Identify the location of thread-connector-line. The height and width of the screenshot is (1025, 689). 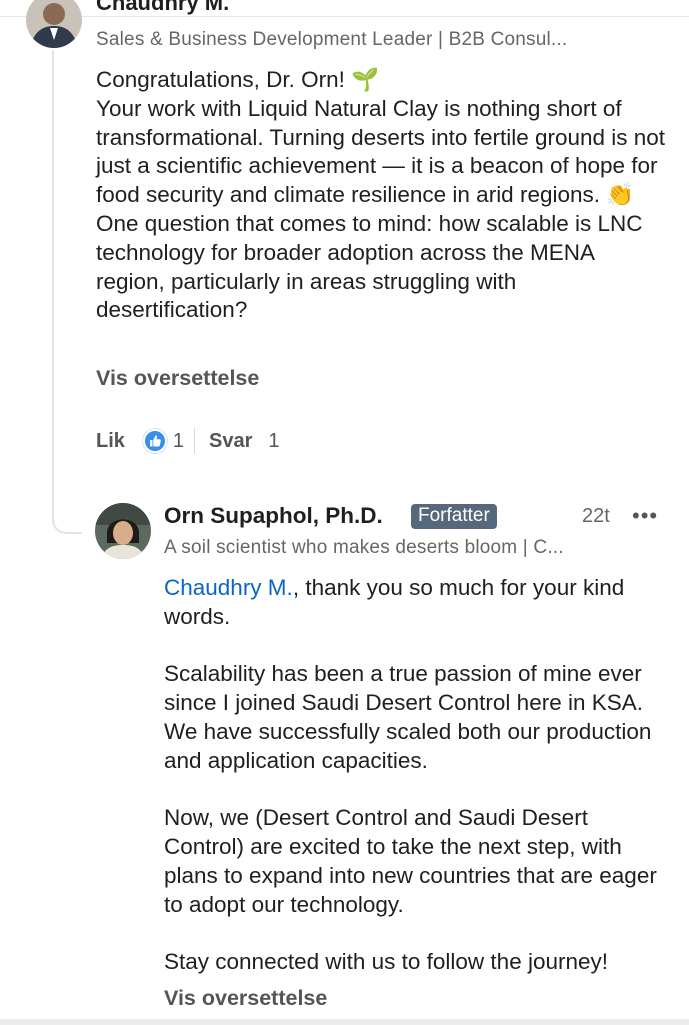
(53, 285).